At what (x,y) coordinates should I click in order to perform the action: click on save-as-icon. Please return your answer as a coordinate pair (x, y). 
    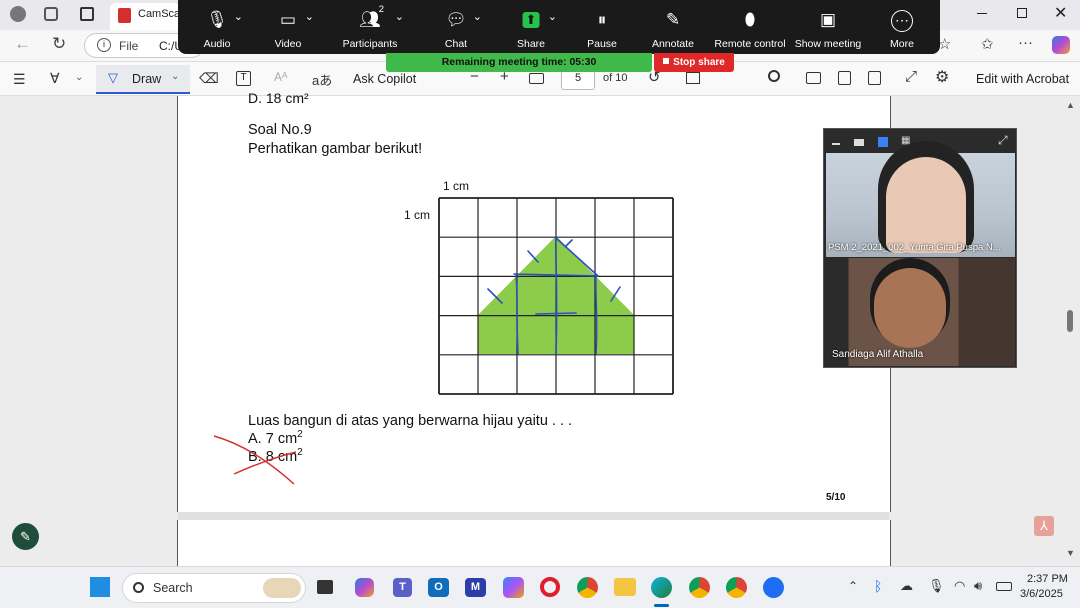
    Looking at the image, I should click on (874, 78).